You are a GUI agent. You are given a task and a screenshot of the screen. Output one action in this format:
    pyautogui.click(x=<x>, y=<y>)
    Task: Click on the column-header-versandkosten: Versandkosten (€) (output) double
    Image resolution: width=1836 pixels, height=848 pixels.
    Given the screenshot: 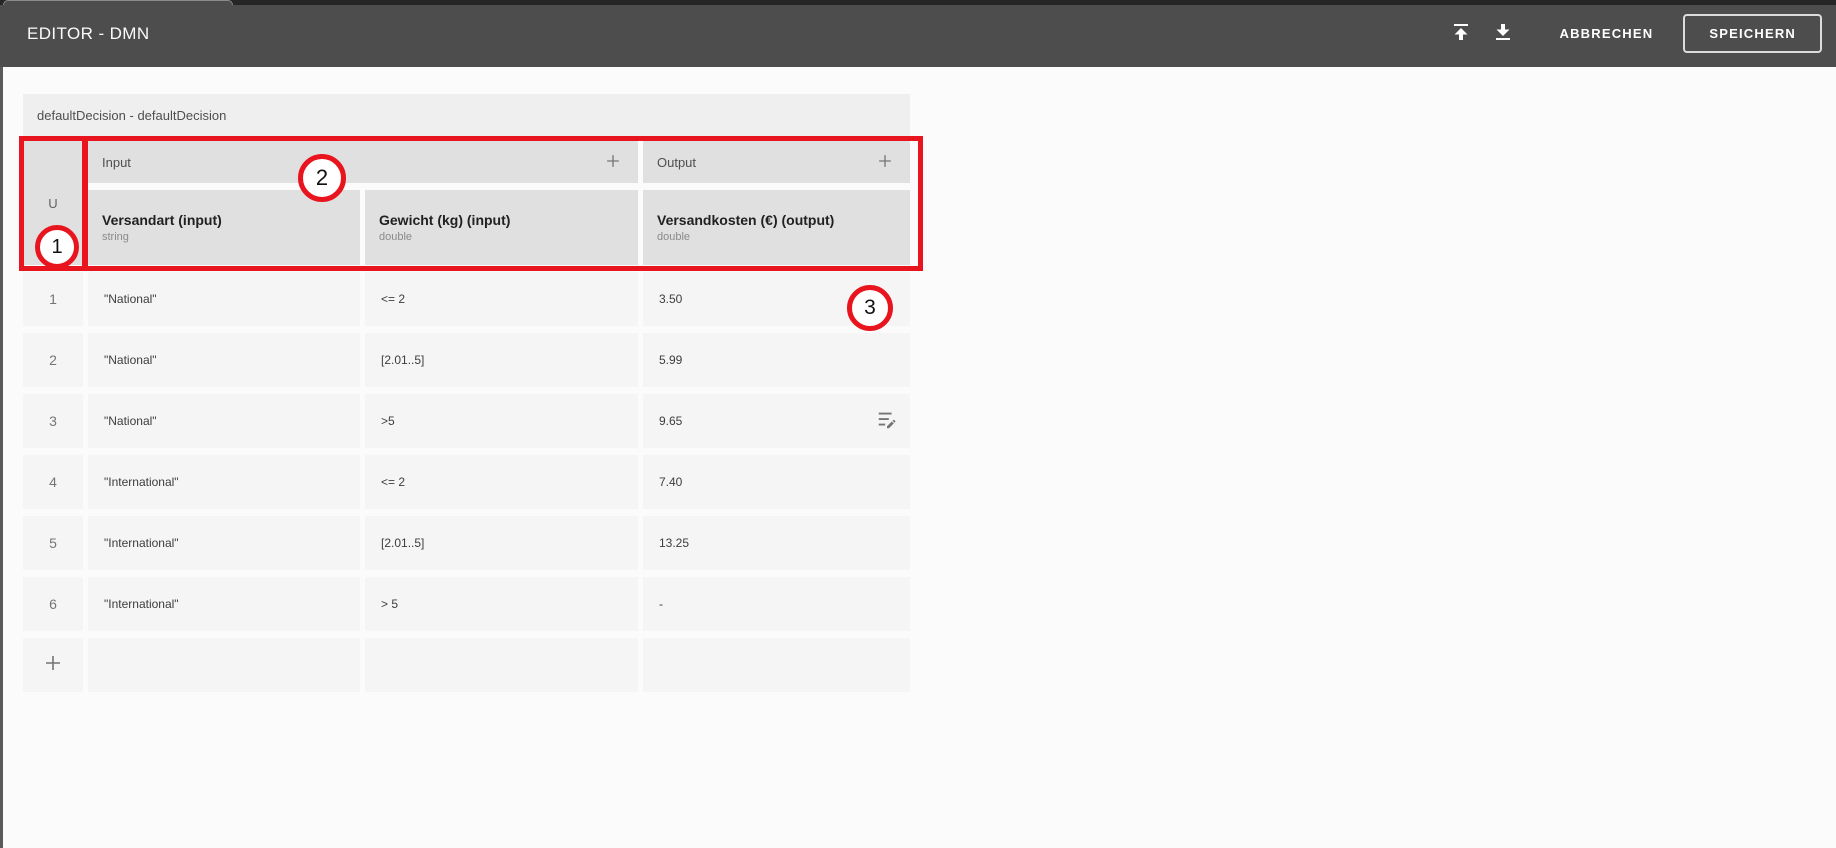 What is the action you would take?
    pyautogui.click(x=776, y=227)
    